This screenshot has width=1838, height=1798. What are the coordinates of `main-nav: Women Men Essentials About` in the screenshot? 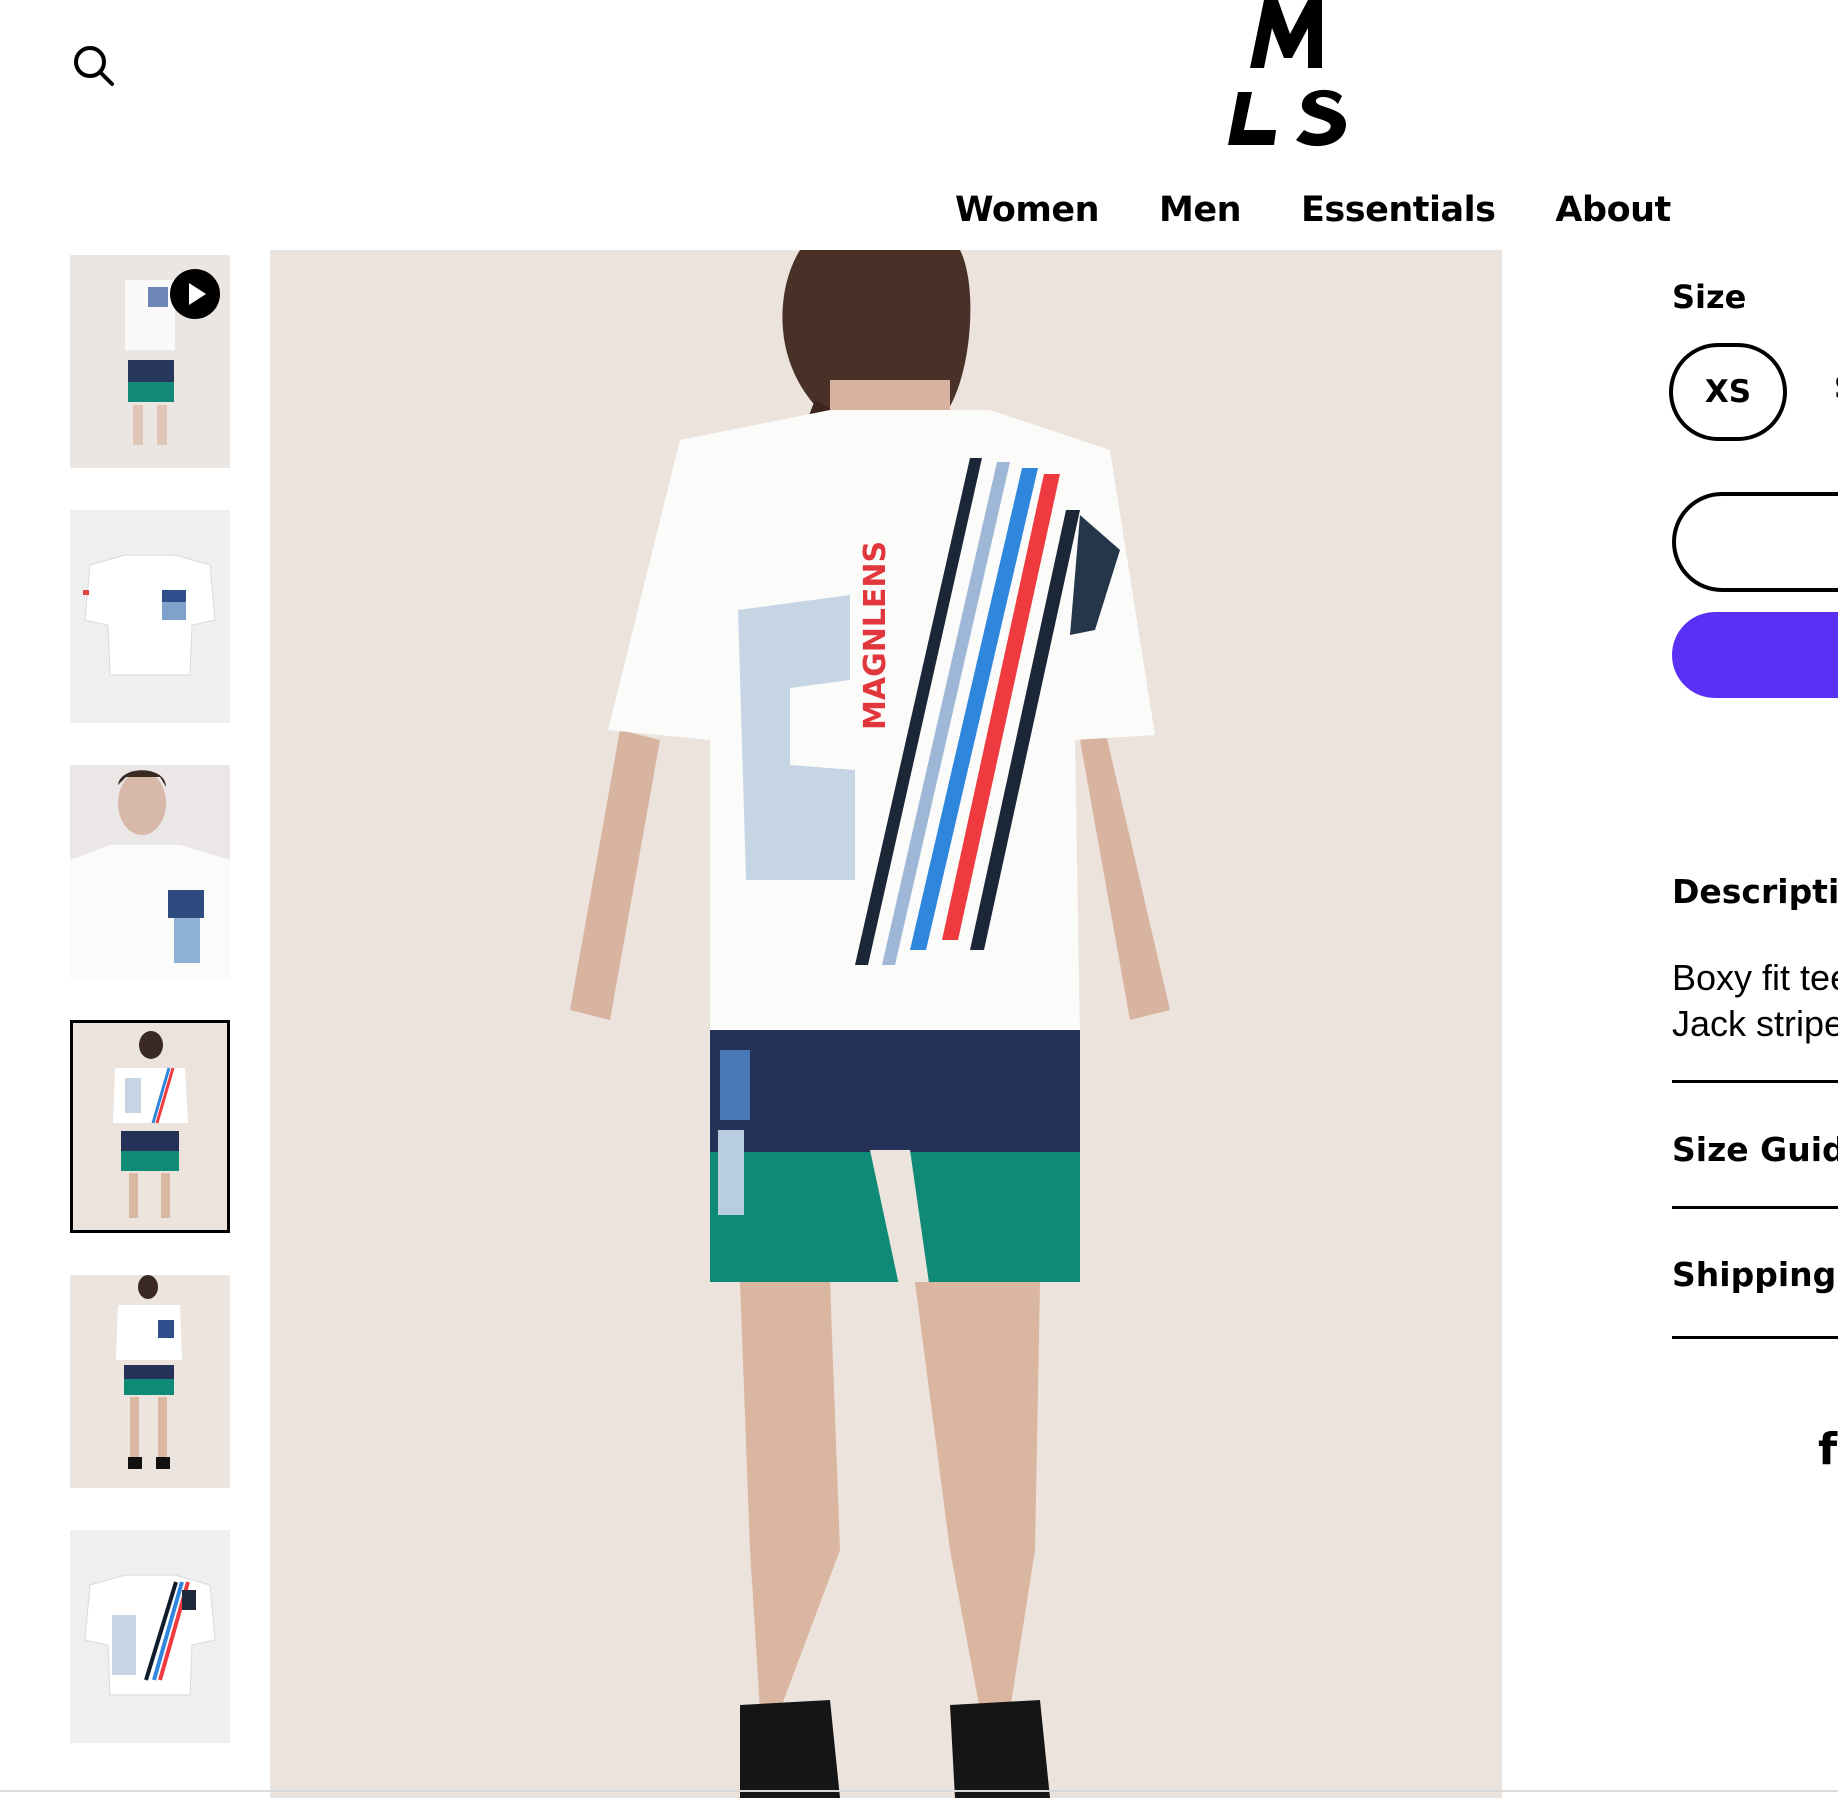 It's located at (1313, 210).